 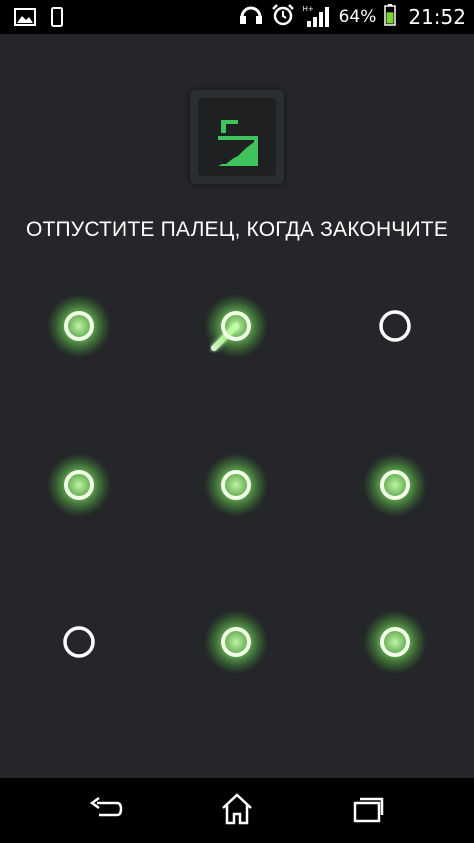 I want to click on back-icon, so click(x=106, y=810).